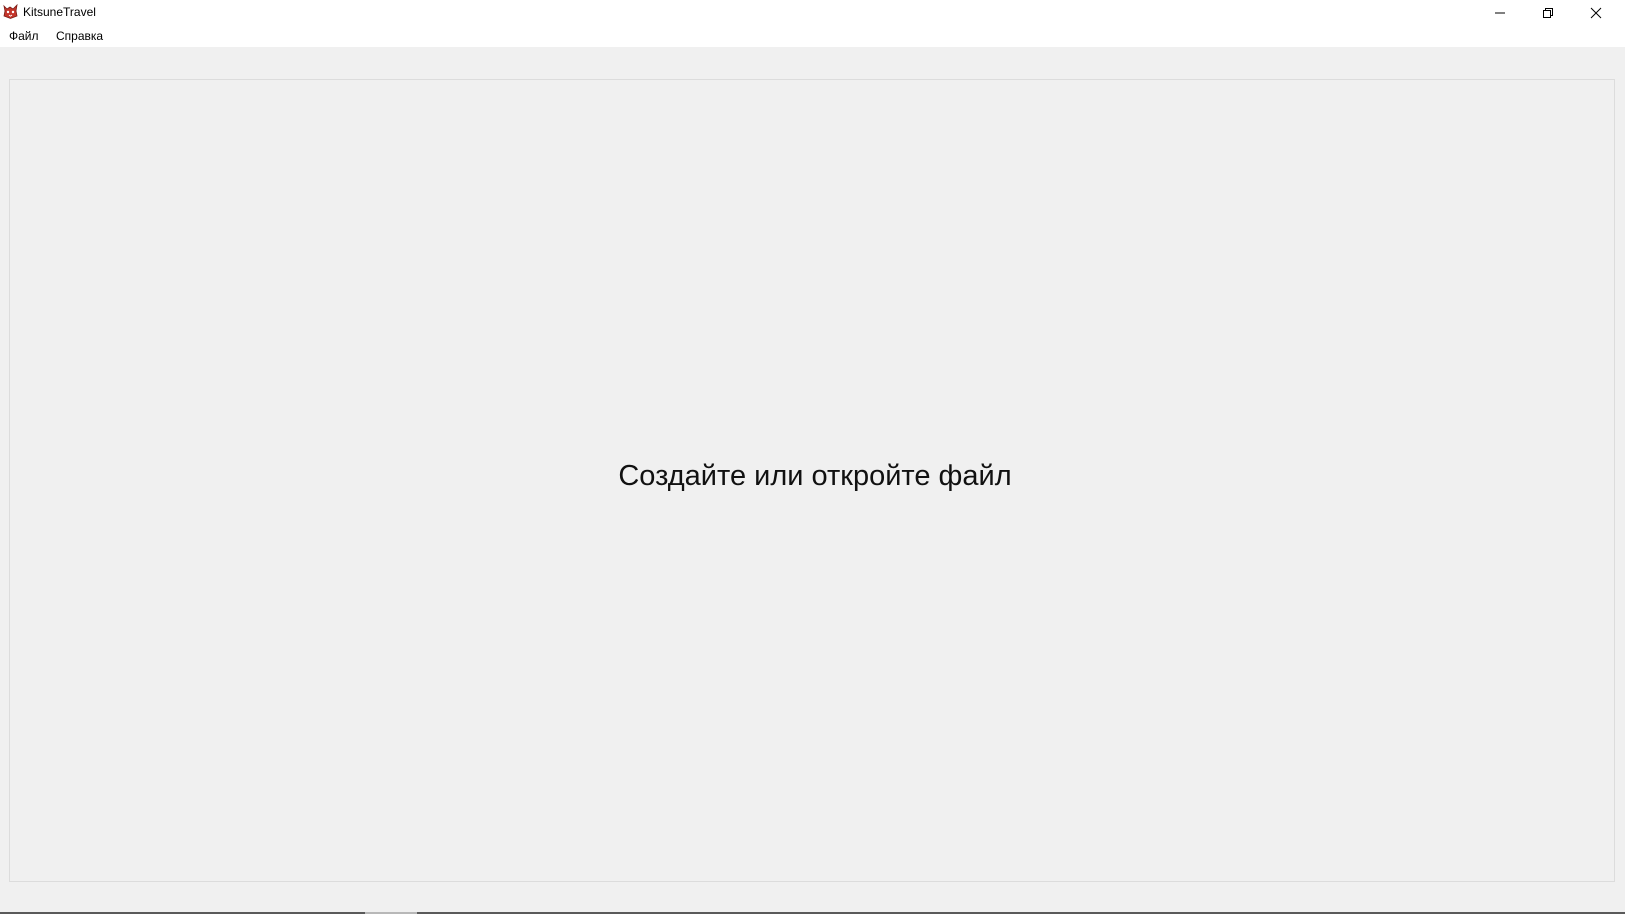 This screenshot has height=914, width=1625. Describe the element at coordinates (815, 476) in the screenshot. I see `empty-state-message: Создайте или откройте файл` at that location.